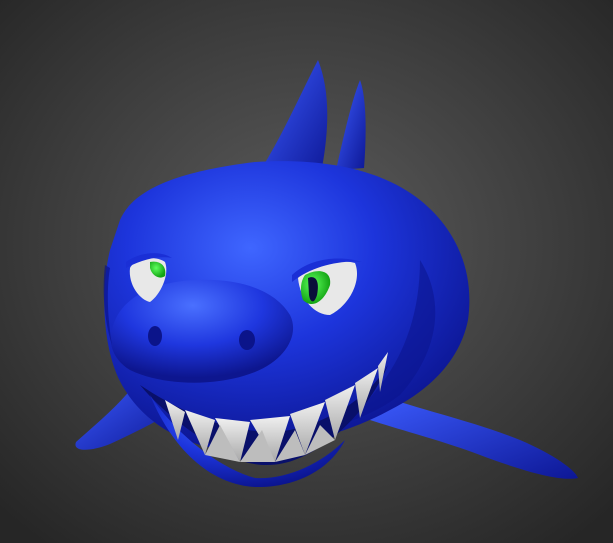 The height and width of the screenshot is (543, 613). What do you see at coordinates (247, 340) in the screenshot?
I see `right-nostril` at bounding box center [247, 340].